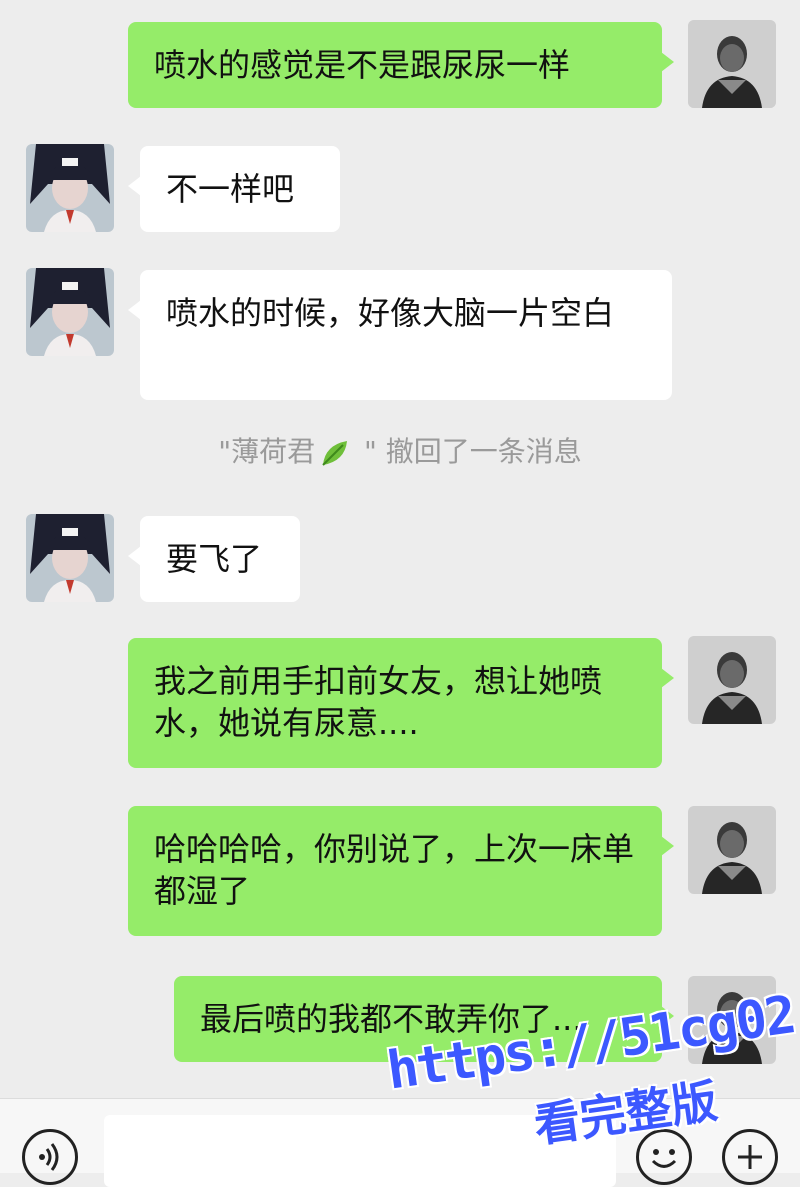  I want to click on plus-icon, so click(750, 1157).